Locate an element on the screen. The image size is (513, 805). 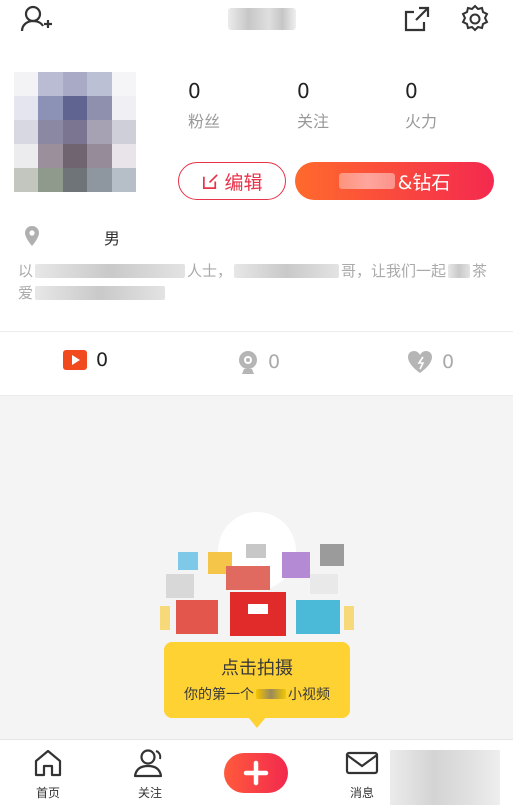
videos-count: 0 is located at coordinates (102, 360).